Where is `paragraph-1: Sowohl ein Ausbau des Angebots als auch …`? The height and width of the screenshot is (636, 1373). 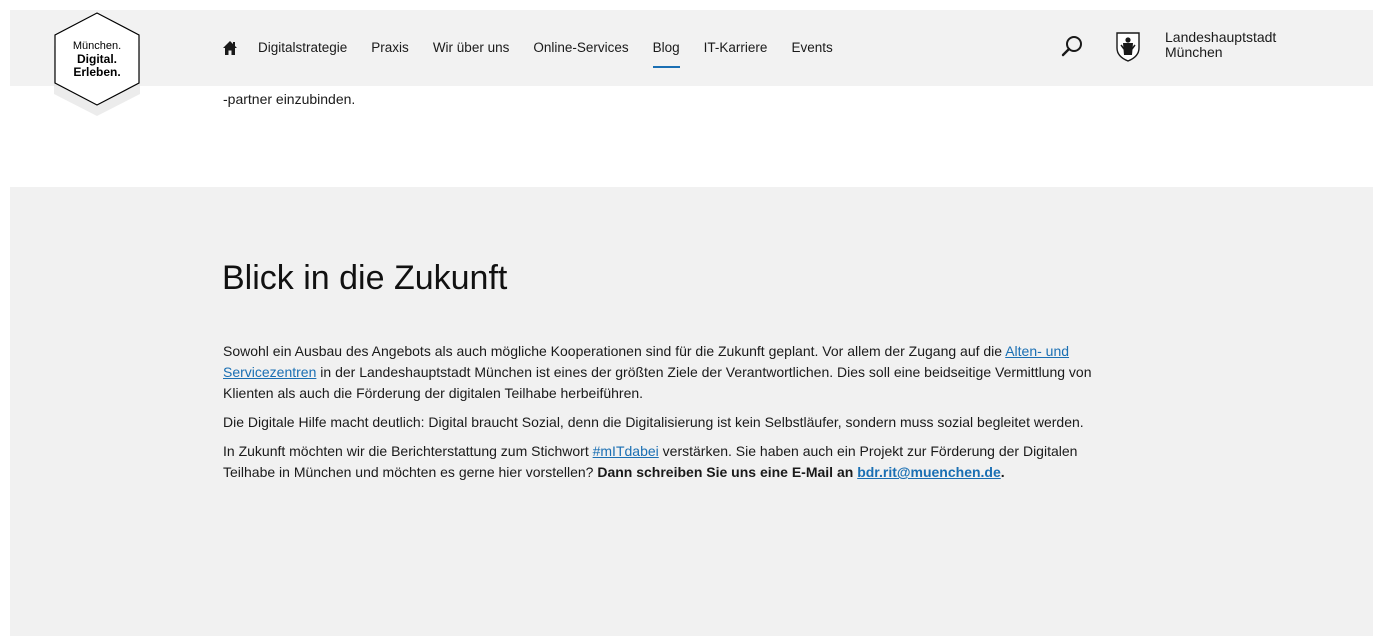
paragraph-1: Sowohl ein Ausbau des Angebots als auch … is located at coordinates (678, 372).